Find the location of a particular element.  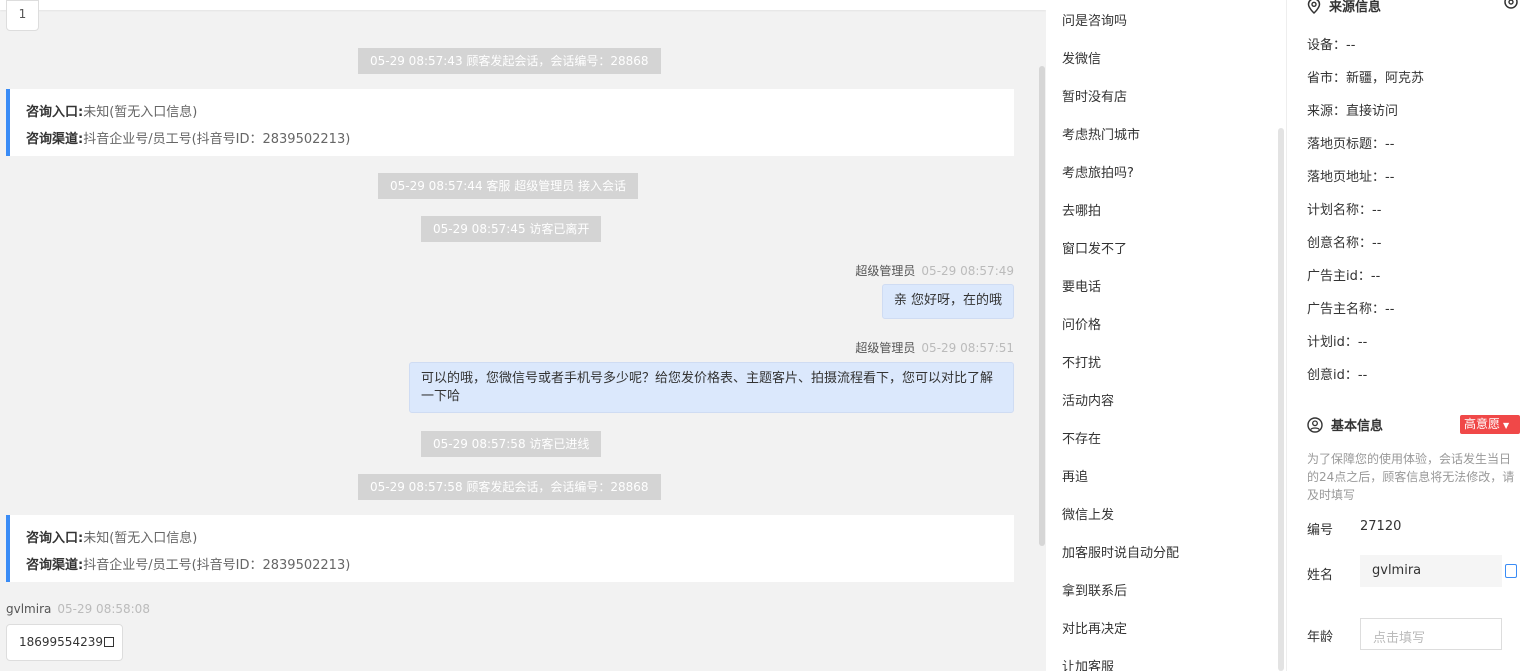

source-info-header: 来源信息 is located at coordinates (1344, 9).